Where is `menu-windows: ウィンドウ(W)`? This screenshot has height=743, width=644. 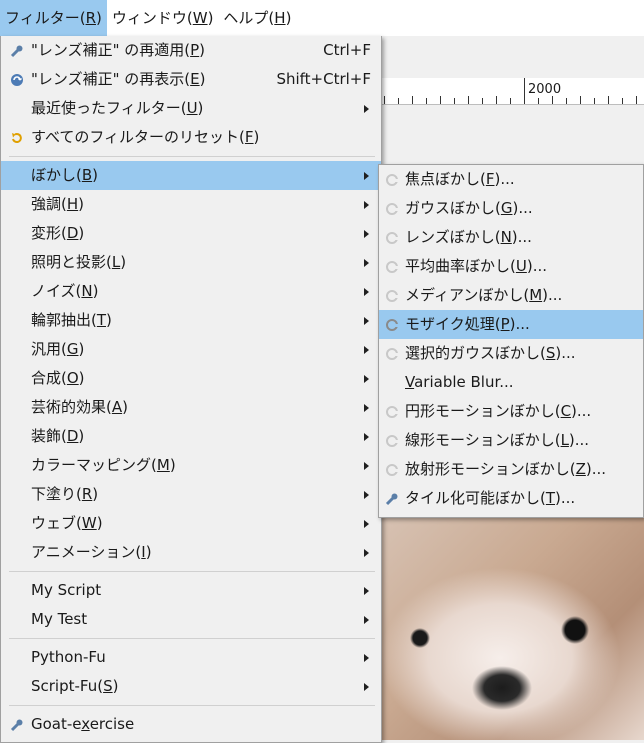 menu-windows: ウィンドウ(W) is located at coordinates (163, 18).